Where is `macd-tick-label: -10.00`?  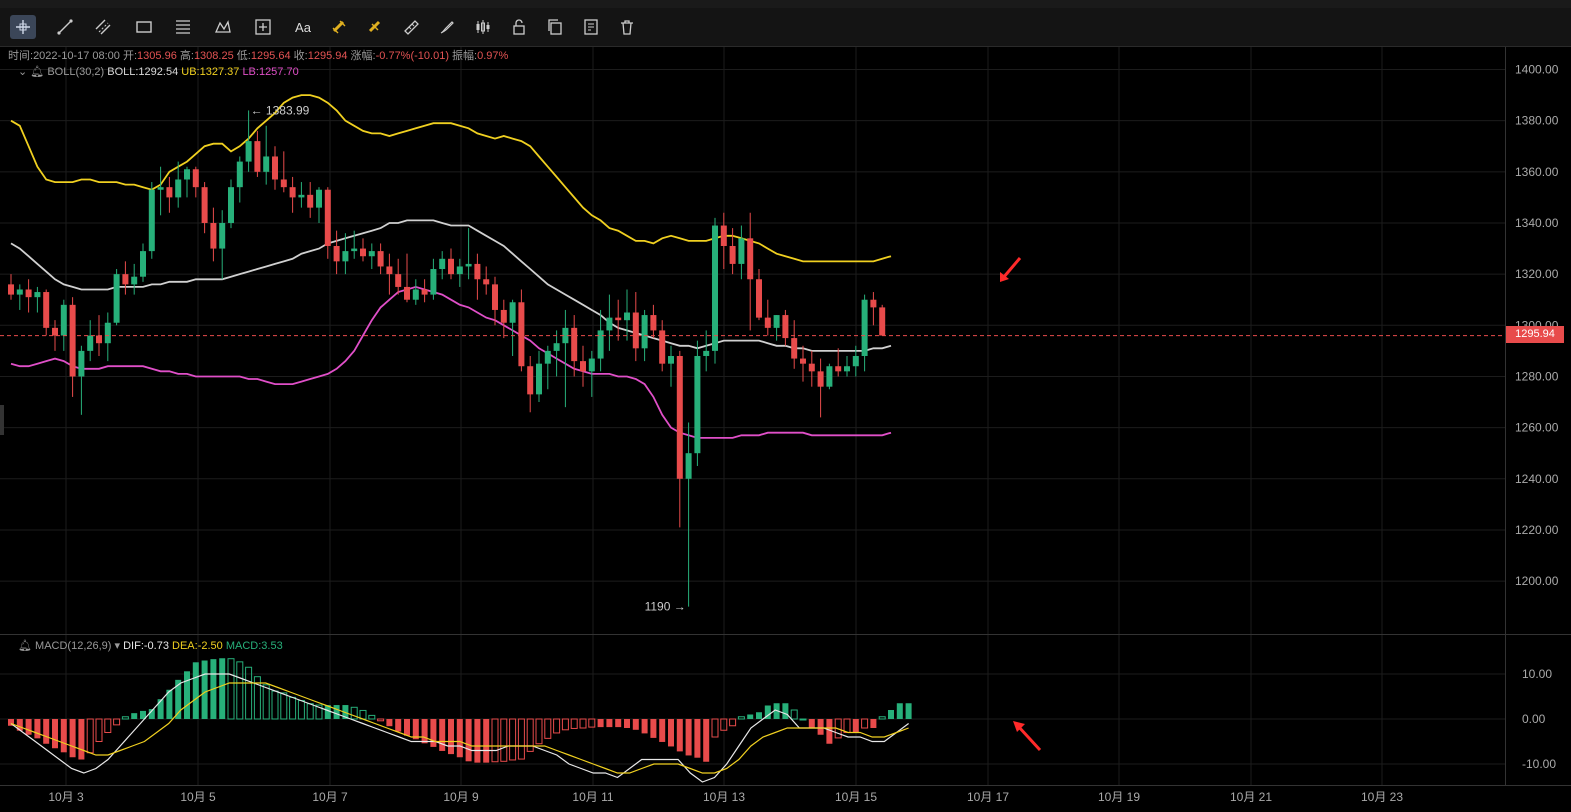
macd-tick-label: -10.00 is located at coordinates (1539, 764).